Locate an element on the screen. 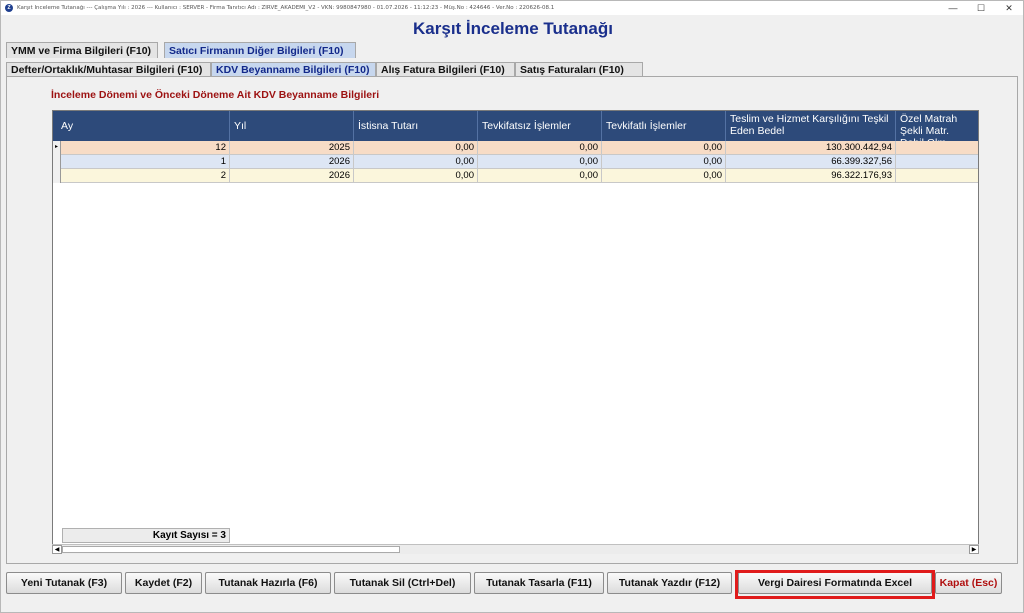  table-row: 2 2026 0,00 0,00 0,00 96.322.176,93 is located at coordinates (515, 176).